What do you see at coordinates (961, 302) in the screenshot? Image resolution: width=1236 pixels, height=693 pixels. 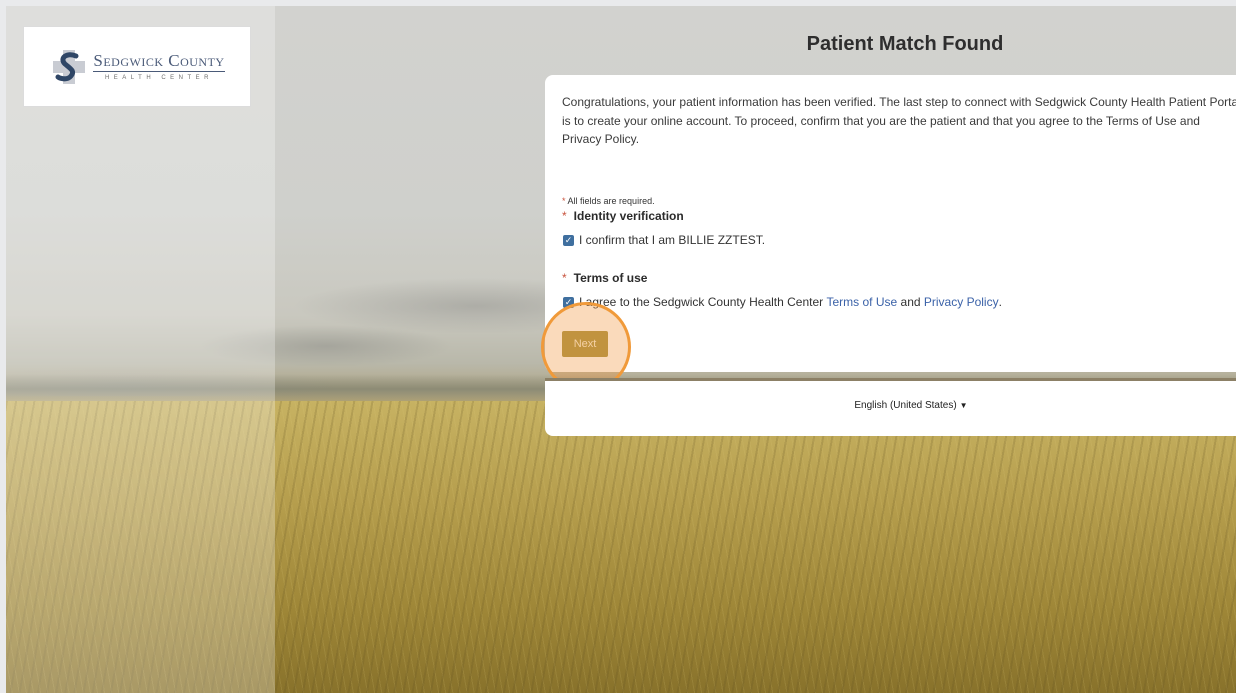 I see `privacy-policy-link: Privacy Policy` at bounding box center [961, 302].